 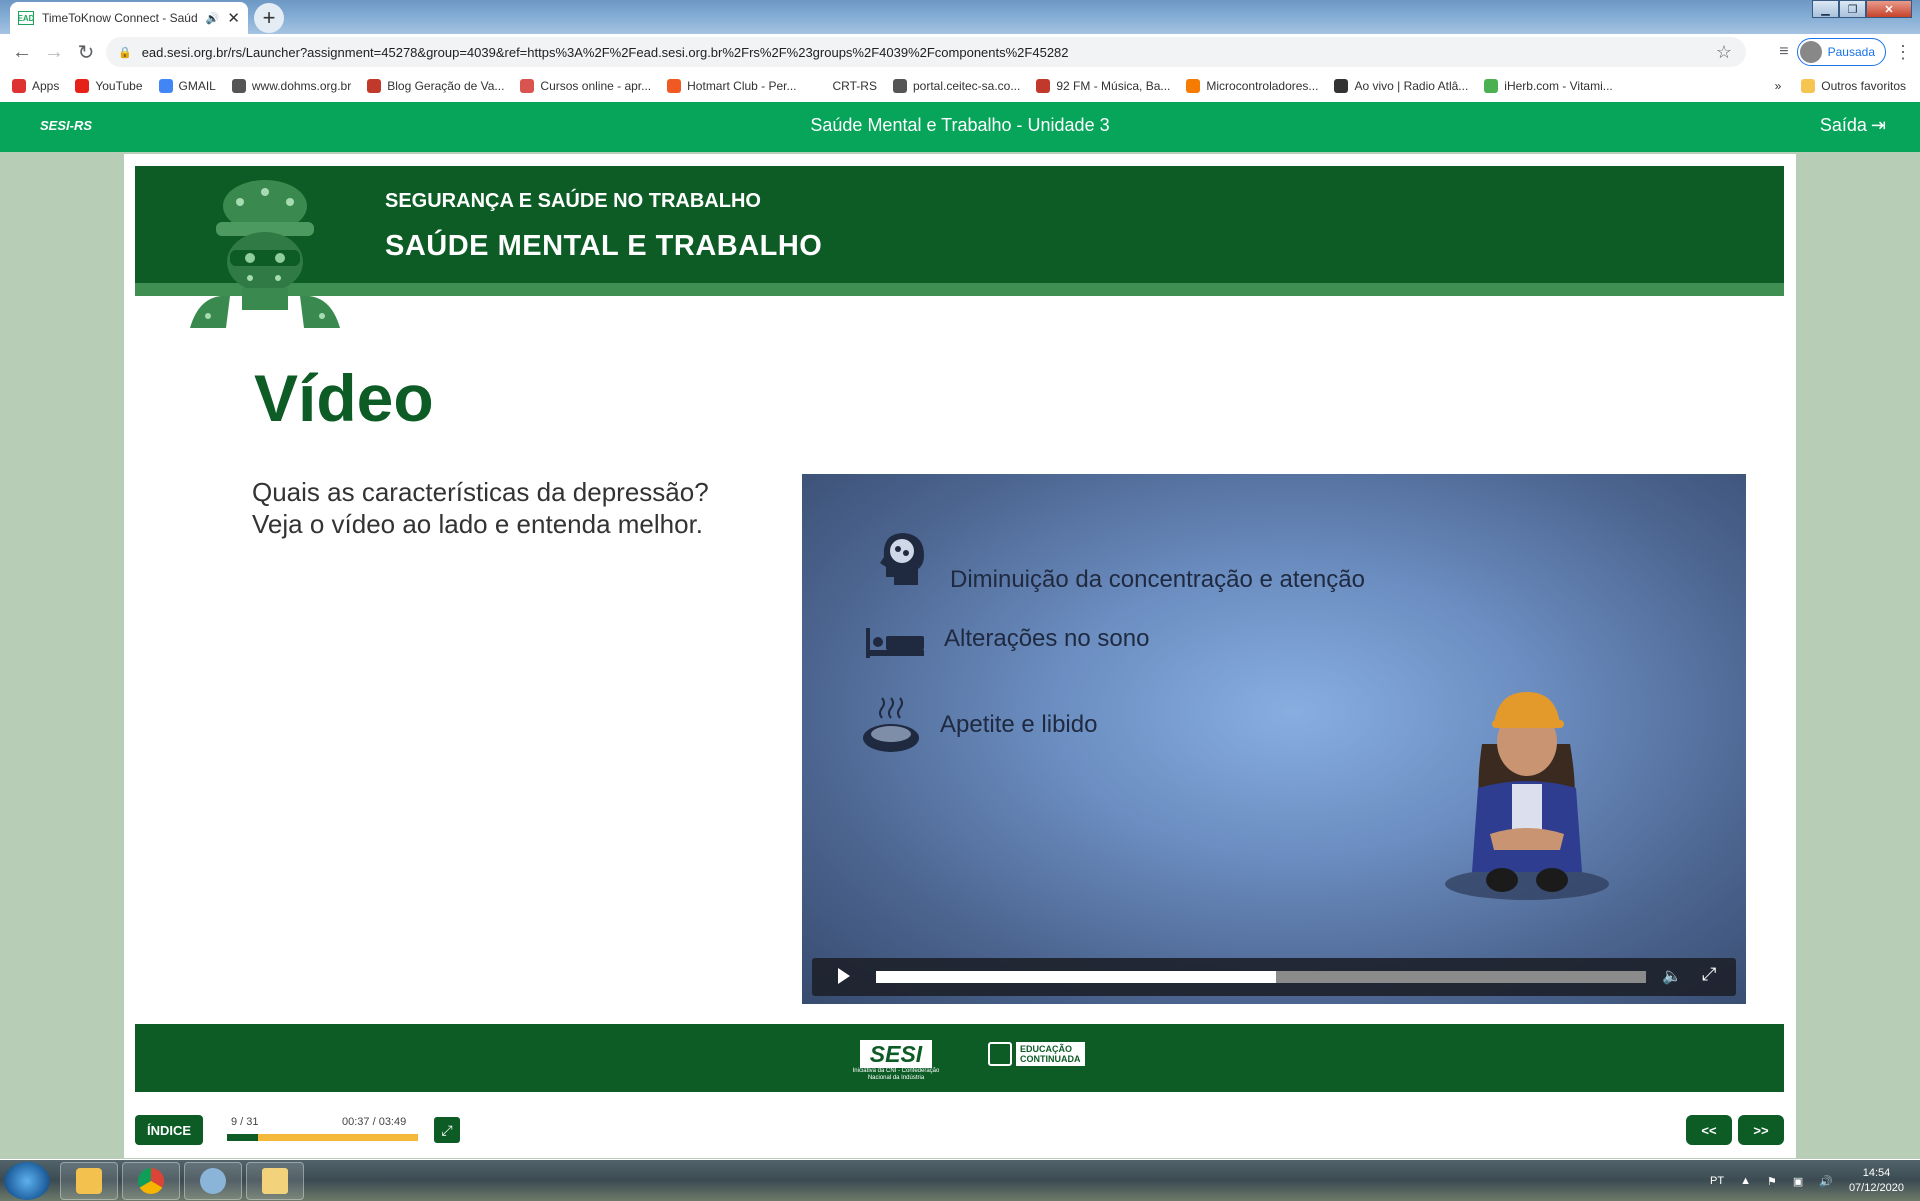 What do you see at coordinates (1853, 125) in the screenshot?
I see `exit-button: Saída ⇥` at bounding box center [1853, 125].